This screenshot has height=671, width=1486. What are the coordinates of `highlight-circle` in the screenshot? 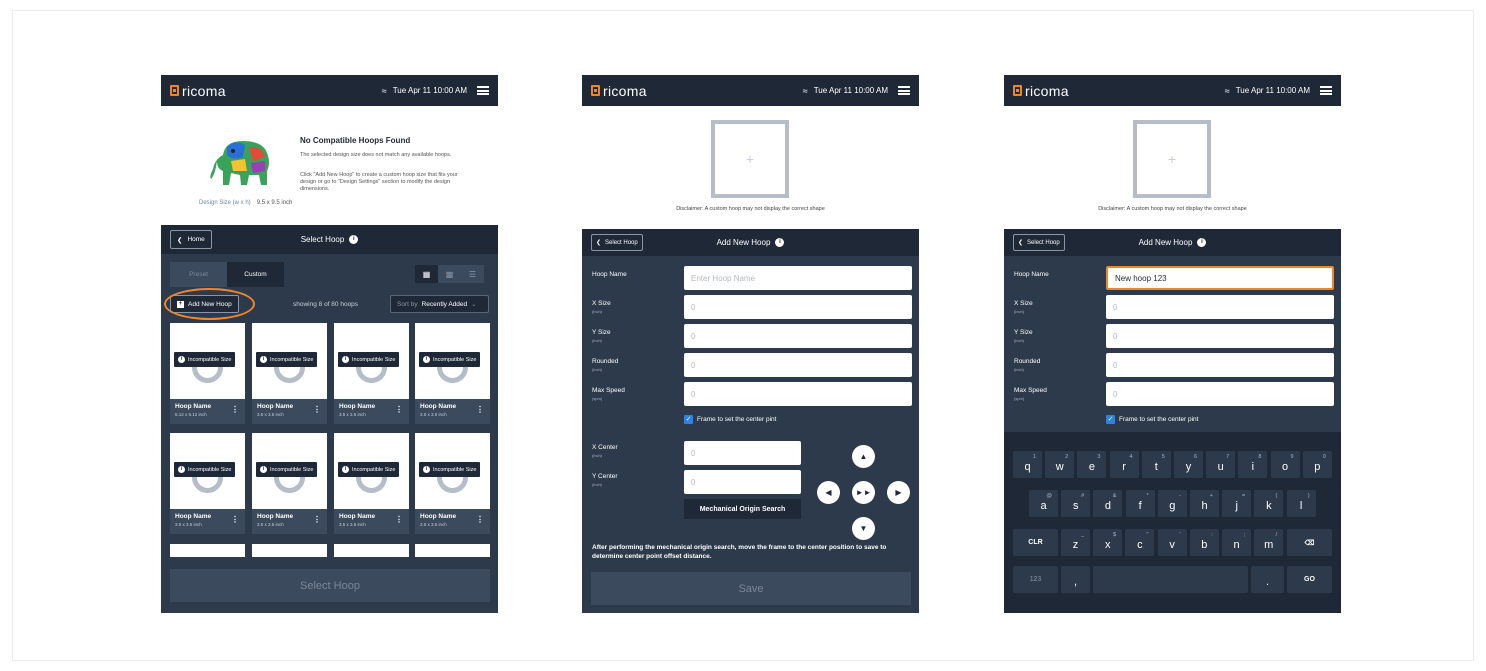 It's located at (209, 304).